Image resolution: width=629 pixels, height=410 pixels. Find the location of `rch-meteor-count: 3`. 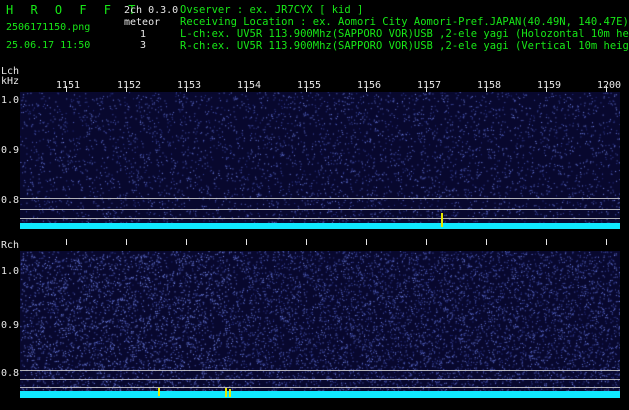

rch-meteor-count: 3 is located at coordinates (143, 45).